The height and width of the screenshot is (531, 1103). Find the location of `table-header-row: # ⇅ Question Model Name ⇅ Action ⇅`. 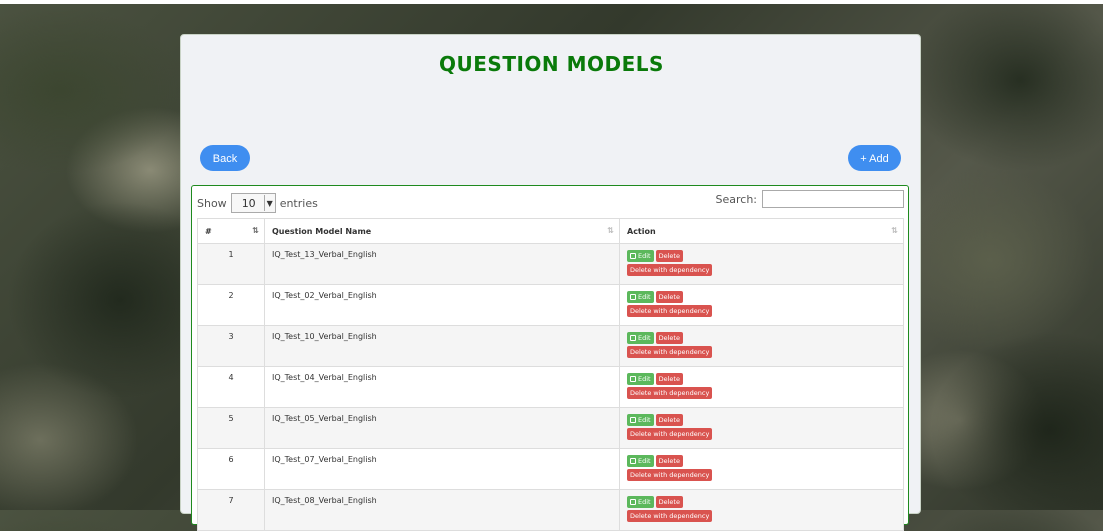

table-header-row: # ⇅ Question Model Name ⇅ Action ⇅ is located at coordinates (550, 231).